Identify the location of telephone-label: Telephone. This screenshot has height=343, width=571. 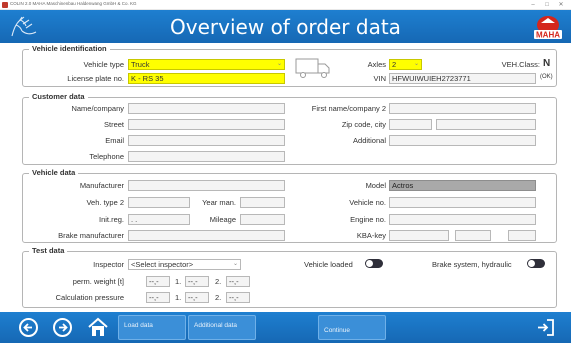
(106, 156).